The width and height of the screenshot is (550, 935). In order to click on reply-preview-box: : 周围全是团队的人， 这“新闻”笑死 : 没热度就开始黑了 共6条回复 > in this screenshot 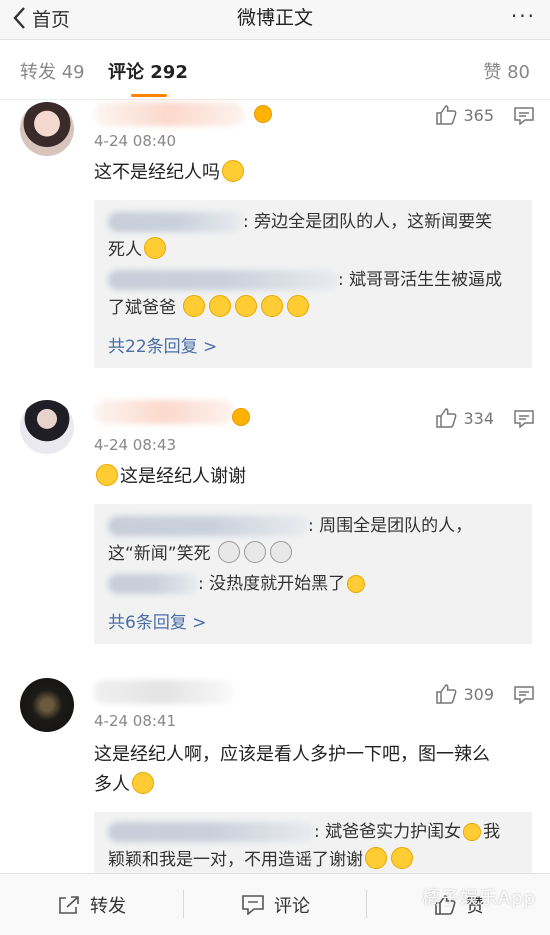, I will do `click(313, 574)`.